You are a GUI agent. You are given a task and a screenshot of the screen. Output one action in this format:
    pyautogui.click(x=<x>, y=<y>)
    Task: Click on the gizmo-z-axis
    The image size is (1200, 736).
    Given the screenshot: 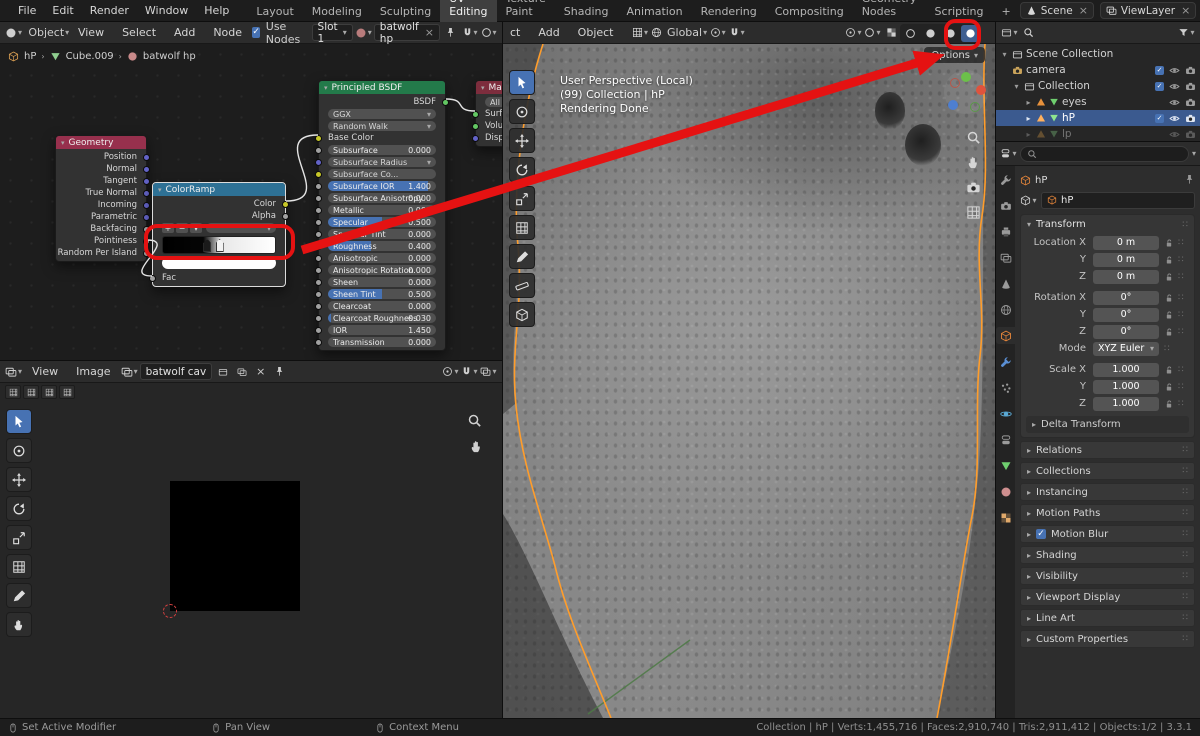 What is the action you would take?
    pyautogui.click(x=953, y=105)
    